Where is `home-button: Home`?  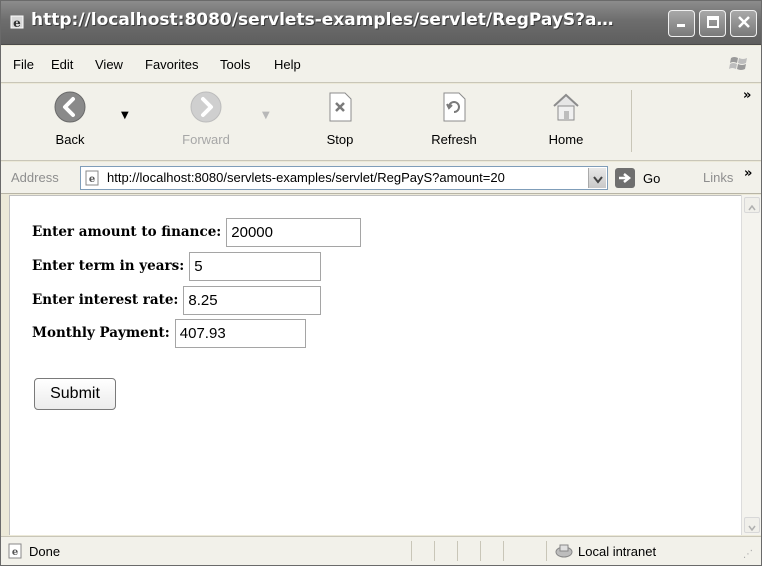 home-button: Home is located at coordinates (566, 117).